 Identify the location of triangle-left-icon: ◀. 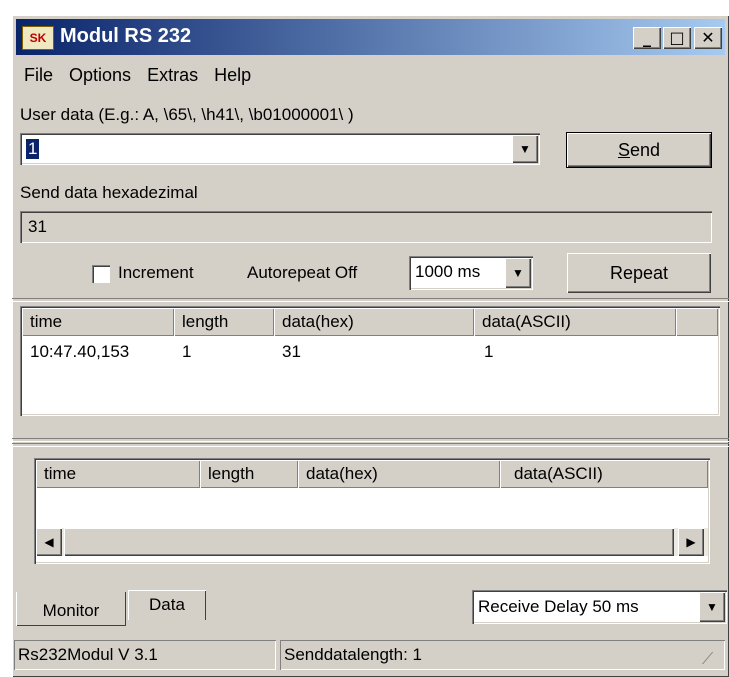
(49, 542).